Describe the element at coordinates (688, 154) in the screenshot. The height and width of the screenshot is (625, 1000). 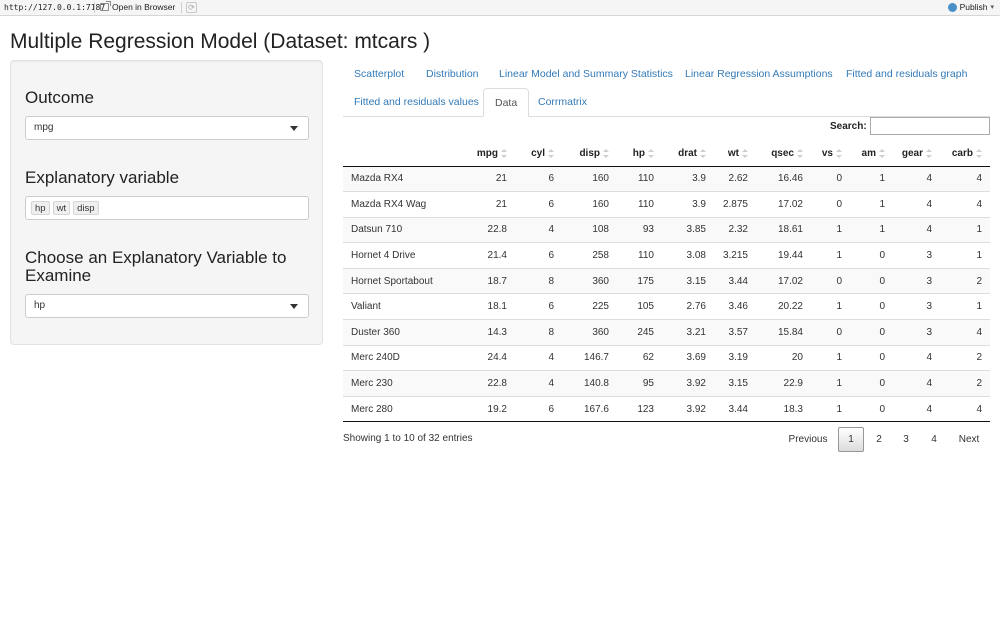
I see `column-header-drat: drat` at that location.